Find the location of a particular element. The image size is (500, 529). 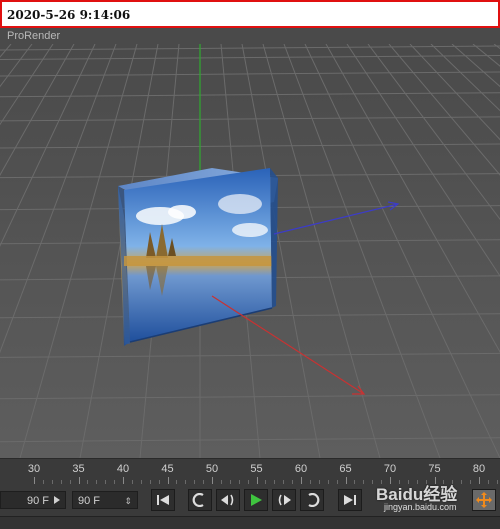

play-button is located at coordinates (256, 500).